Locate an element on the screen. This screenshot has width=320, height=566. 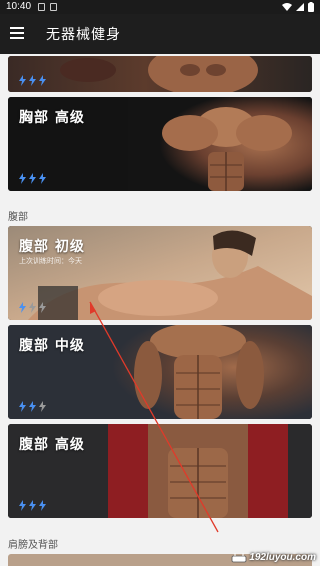
workout-card-title: 腹部 初级 is located at coordinates (52, 247).